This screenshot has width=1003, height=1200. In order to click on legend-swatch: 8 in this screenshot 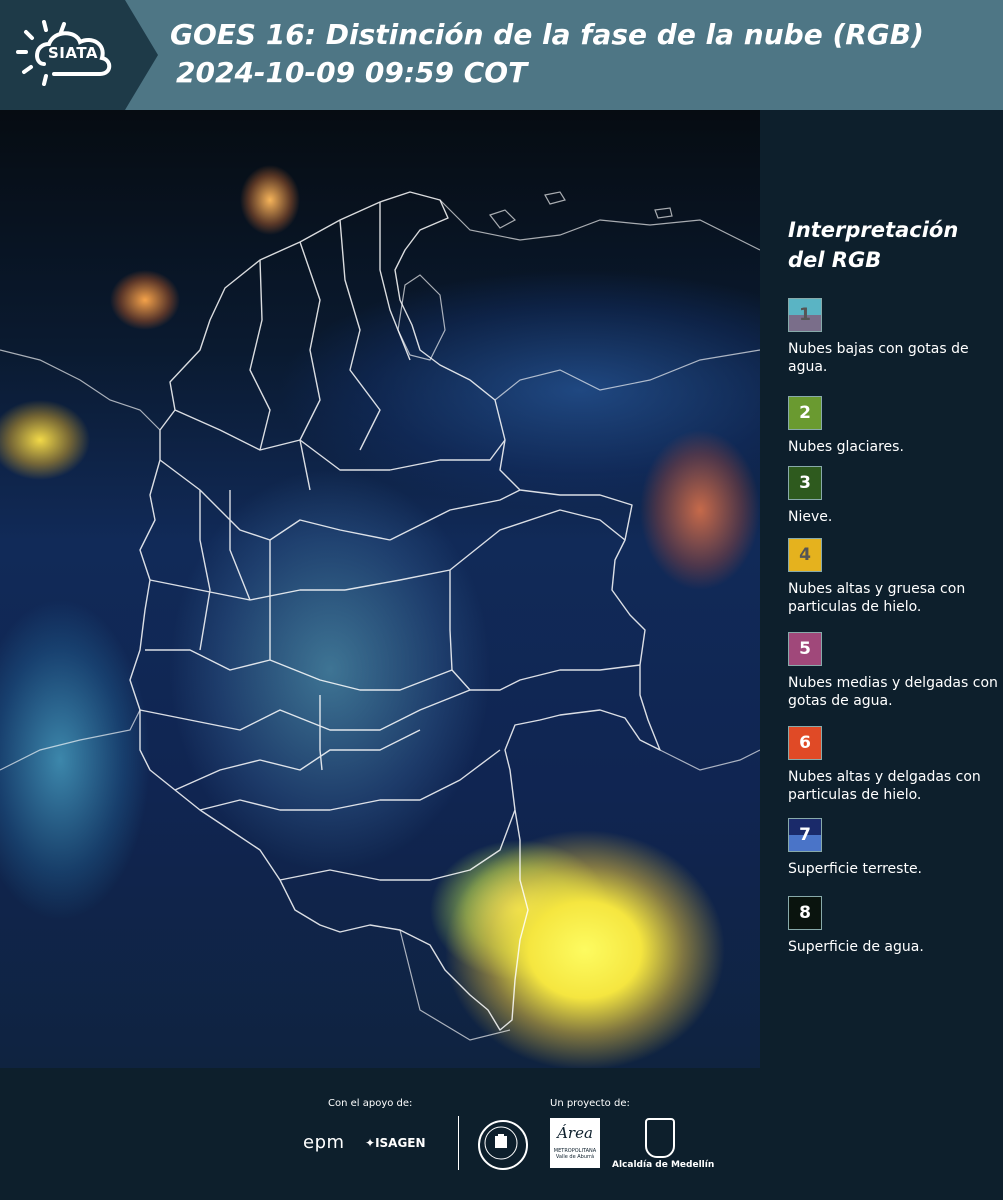, I will do `click(805, 913)`.